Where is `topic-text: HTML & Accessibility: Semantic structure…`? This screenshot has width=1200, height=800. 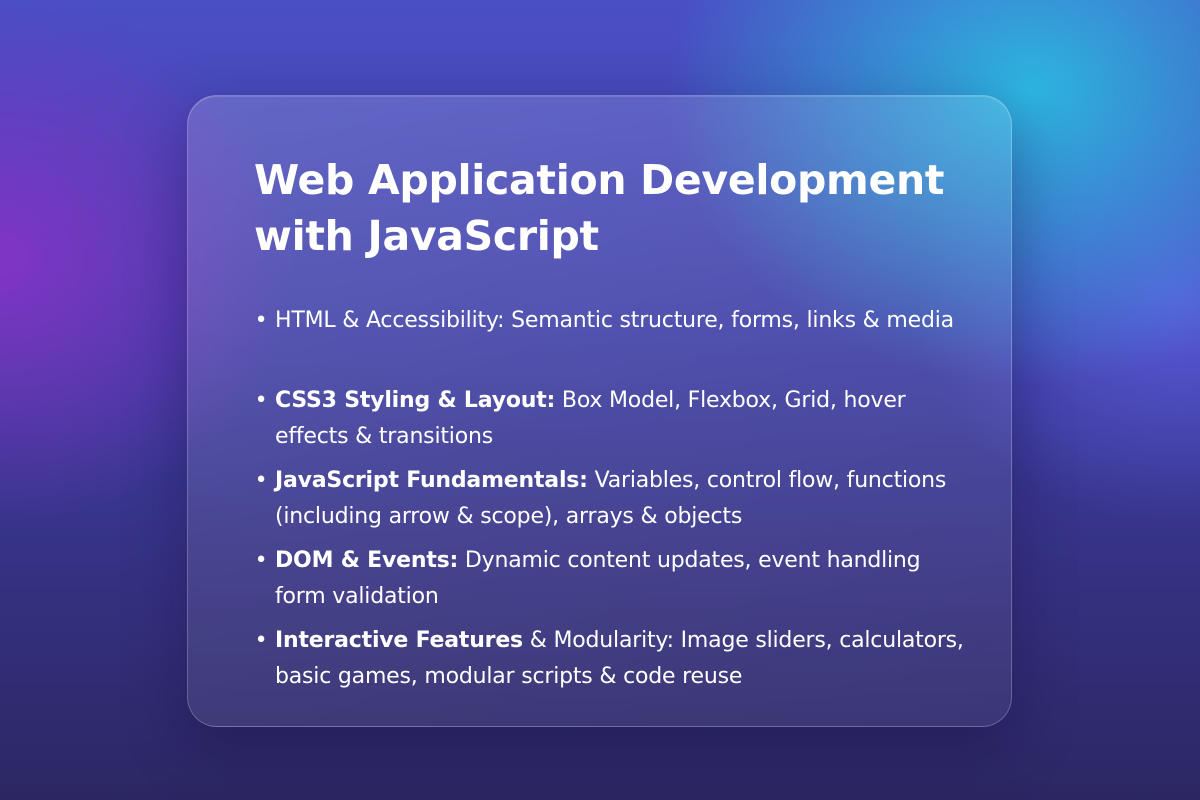 topic-text: HTML & Accessibility: Semantic structure… is located at coordinates (614, 320).